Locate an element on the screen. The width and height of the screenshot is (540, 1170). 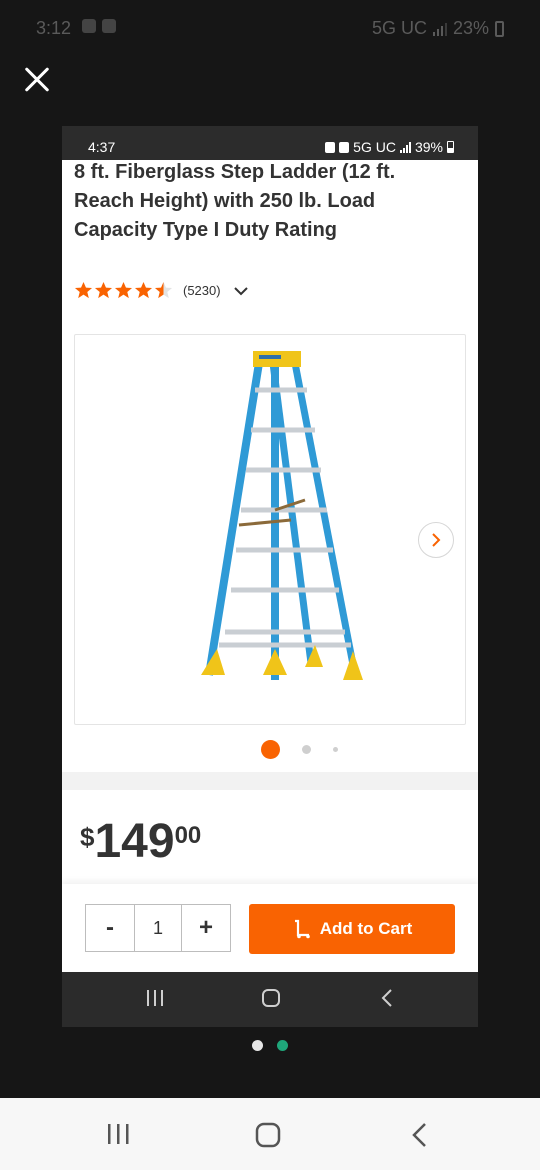
inner-battery-label: 39% is located at coordinates (428, 147).